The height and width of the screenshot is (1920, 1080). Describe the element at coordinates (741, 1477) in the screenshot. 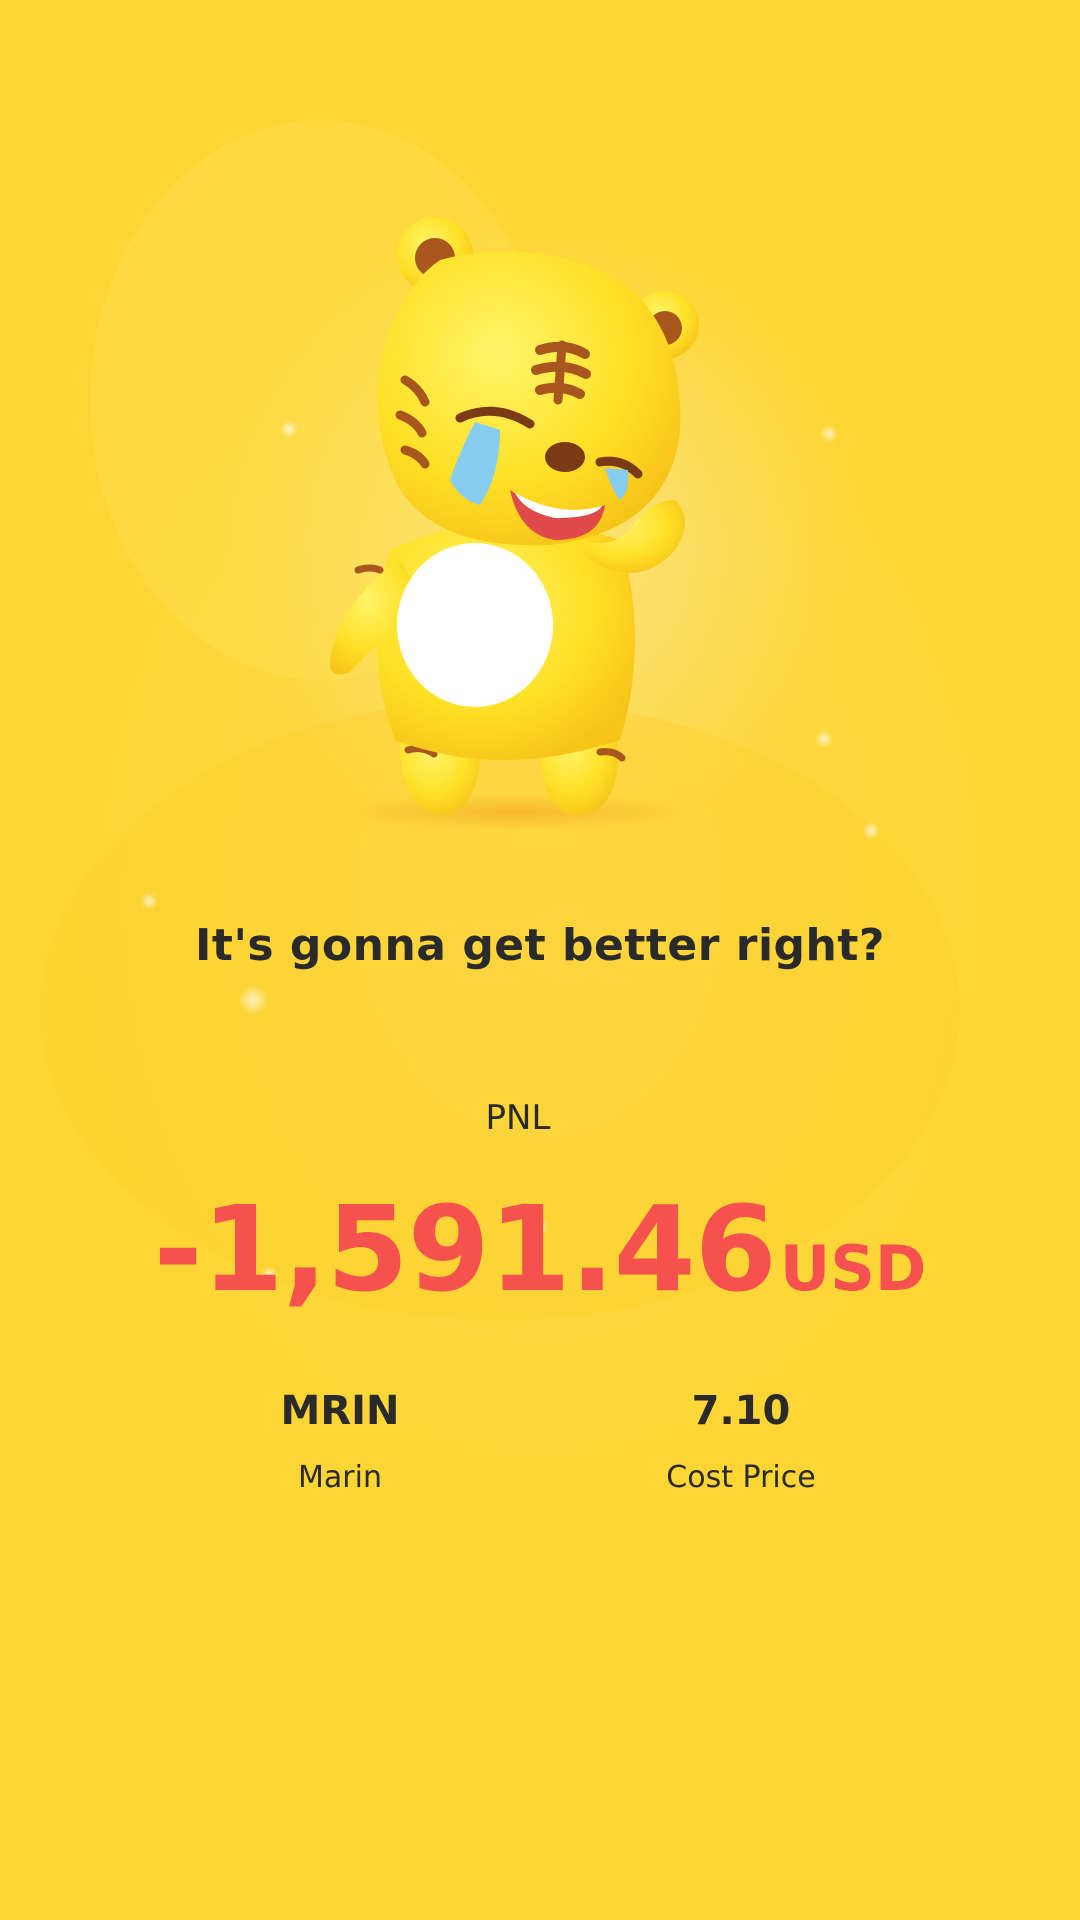

I see `cost-price-label: Cost Price` at that location.